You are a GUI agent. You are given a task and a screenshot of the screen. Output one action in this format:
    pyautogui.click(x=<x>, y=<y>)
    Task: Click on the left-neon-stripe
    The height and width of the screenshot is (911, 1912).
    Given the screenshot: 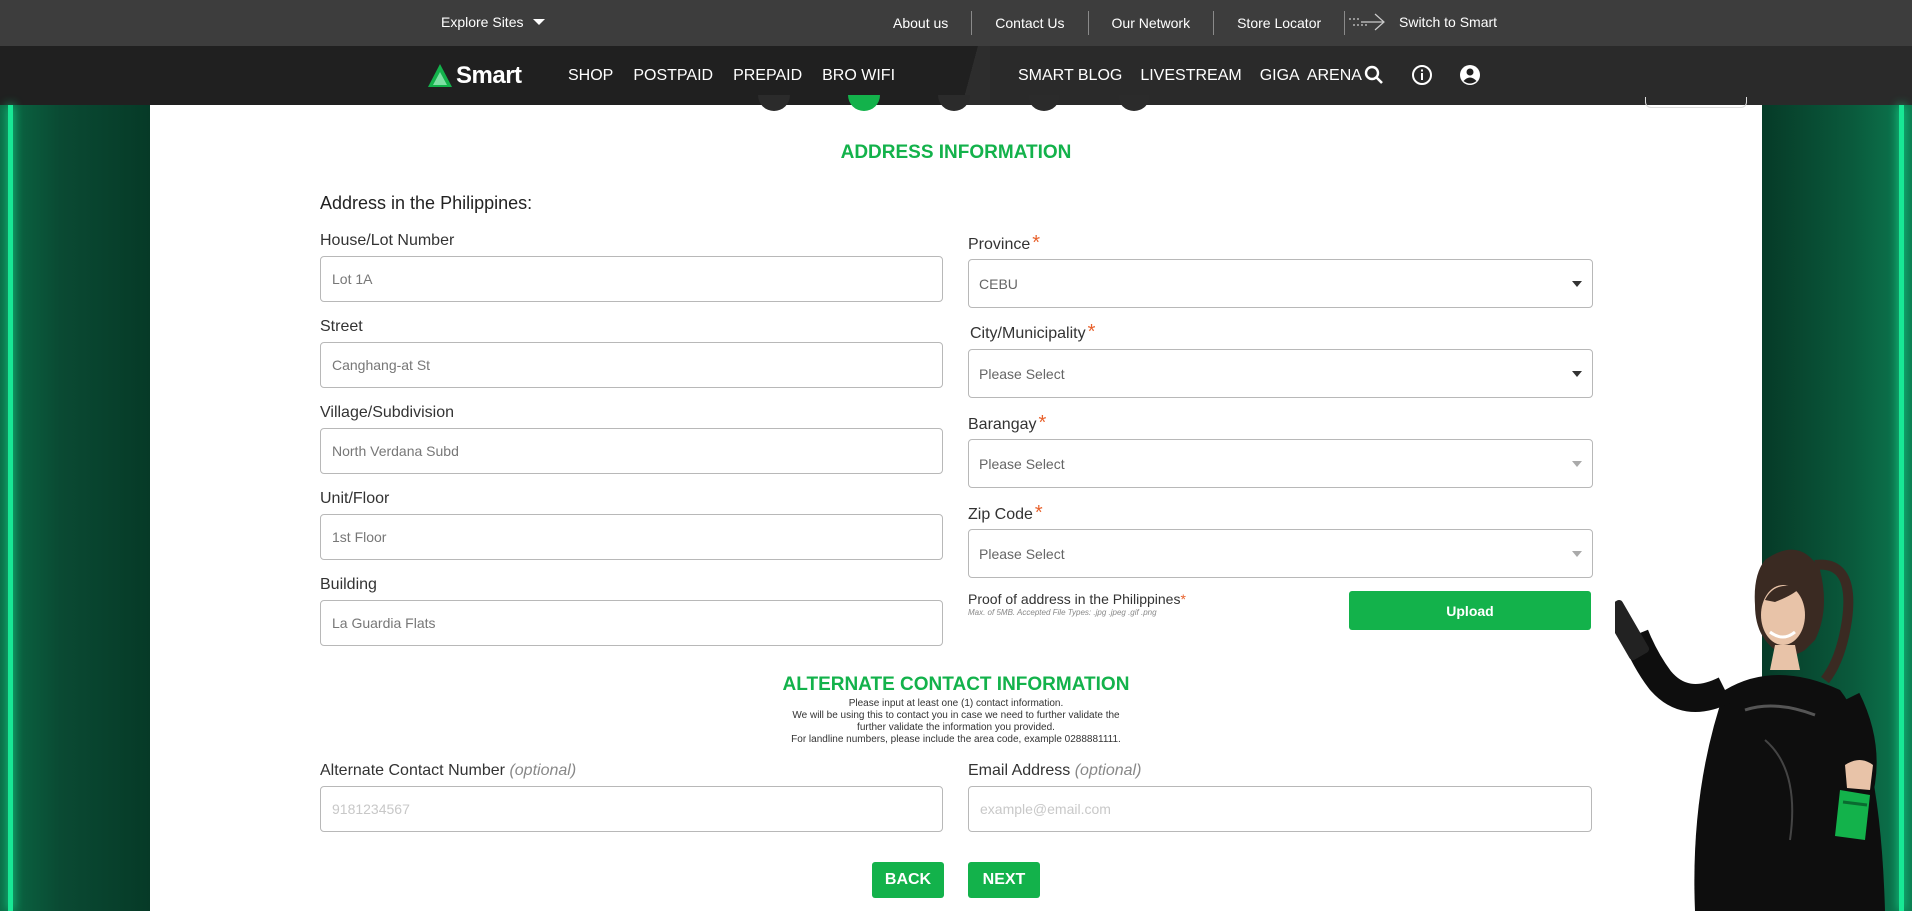 What is the action you would take?
    pyautogui.click(x=10, y=508)
    